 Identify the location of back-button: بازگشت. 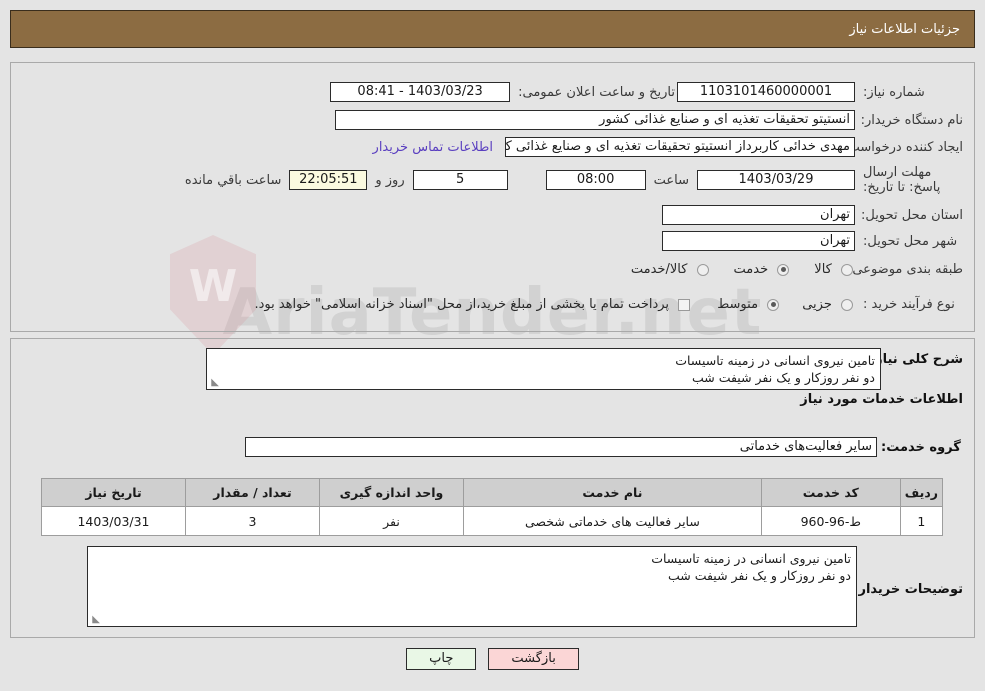
(533, 659).